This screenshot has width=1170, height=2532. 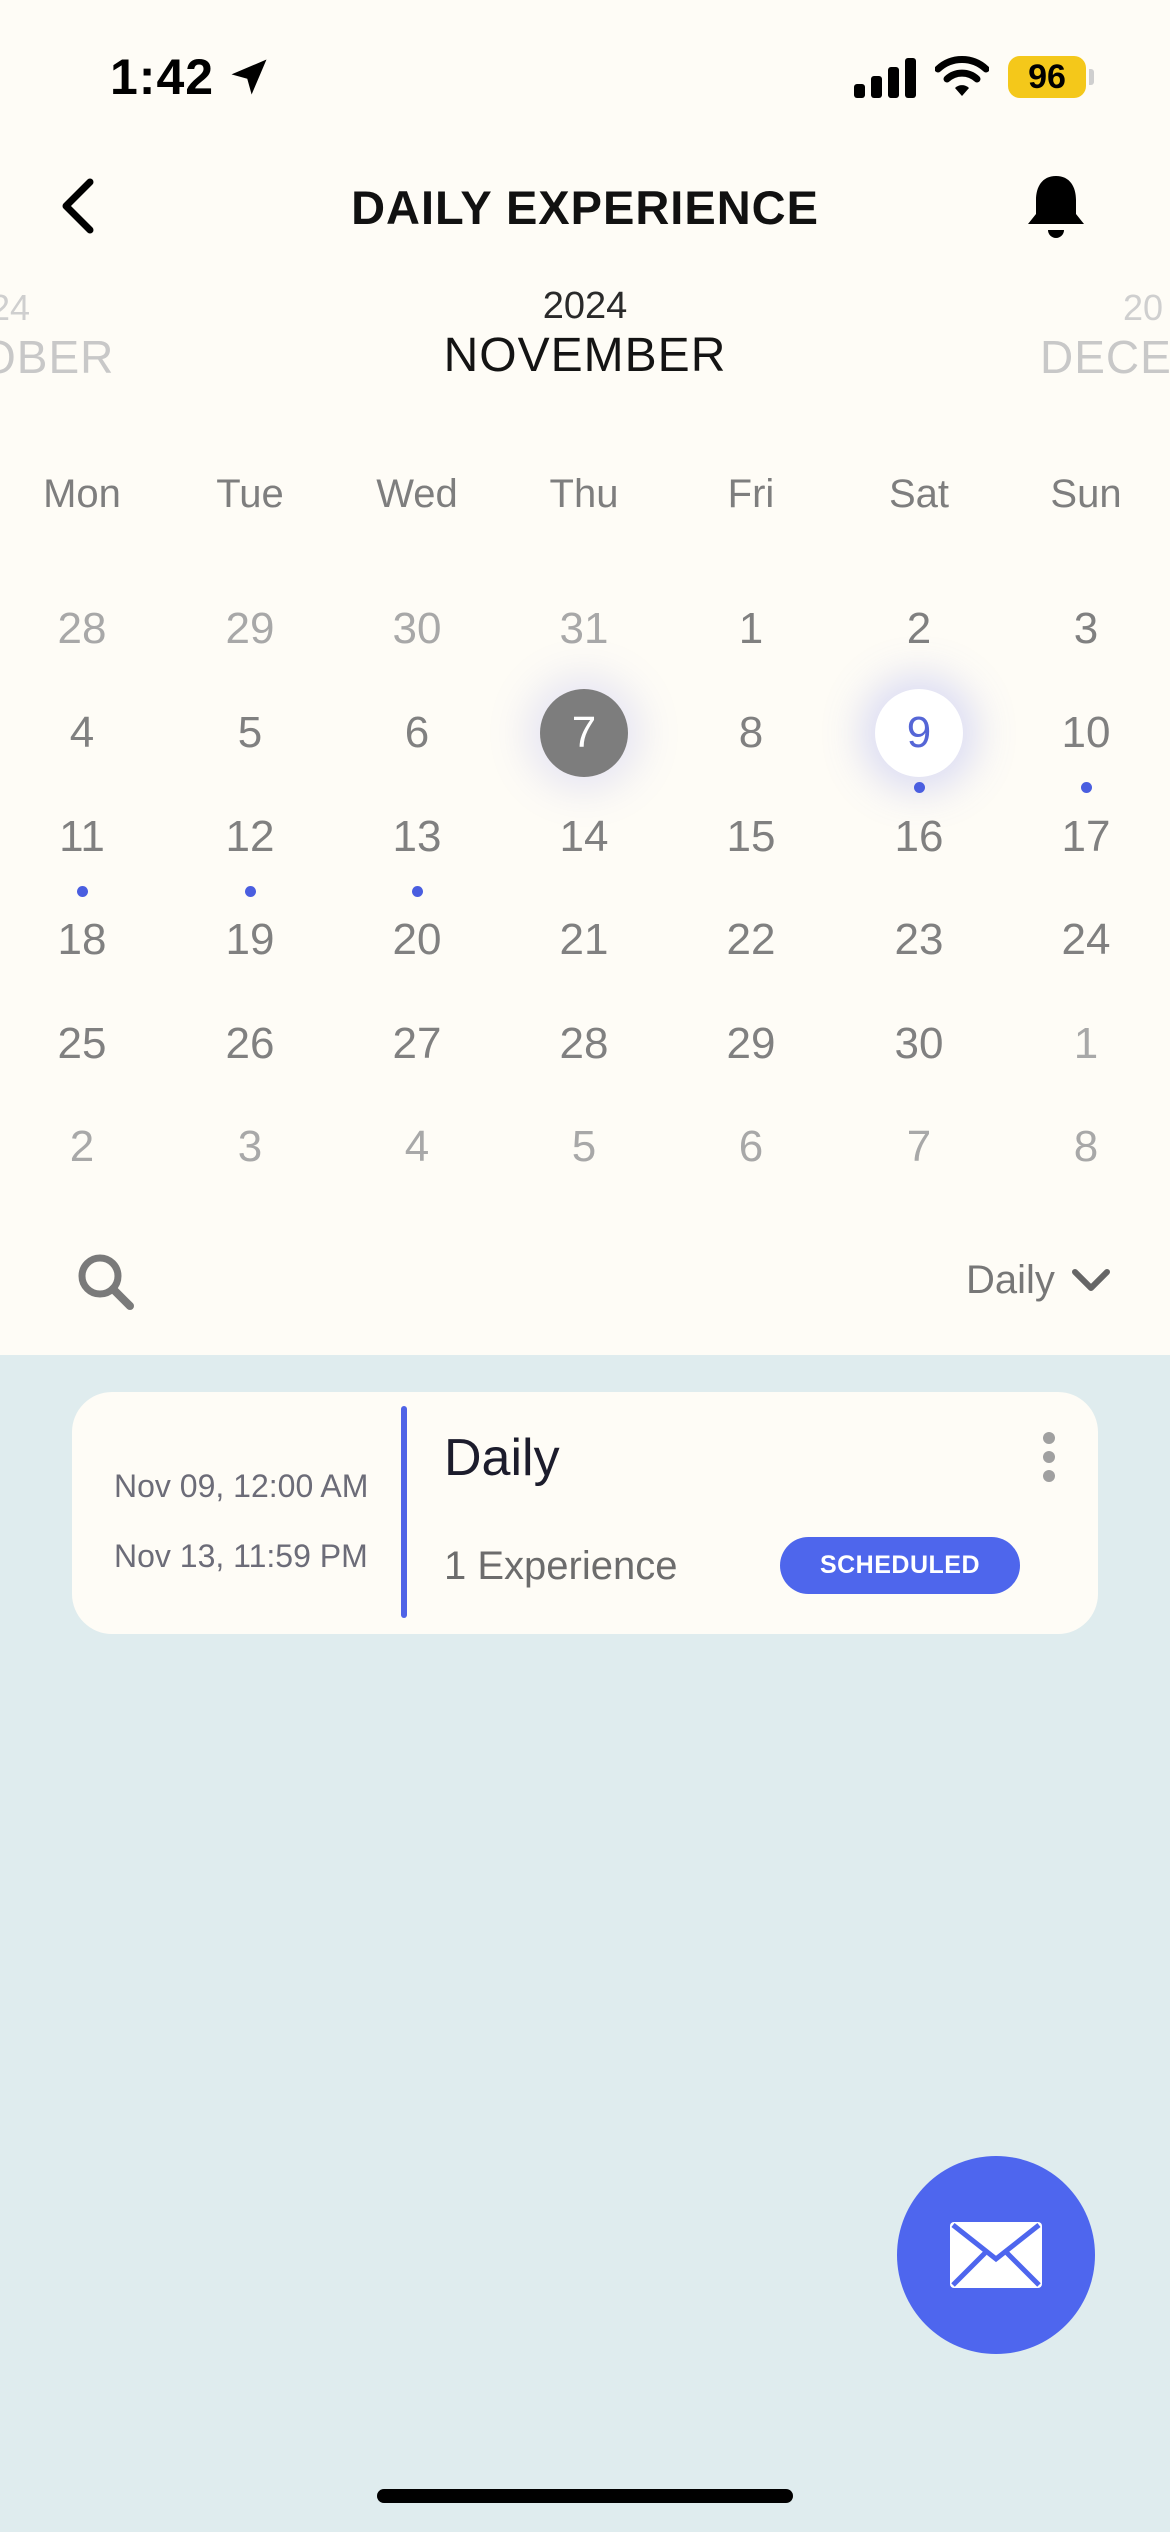 What do you see at coordinates (1143, 307) in the screenshot?
I see `next-year-label: 20` at bounding box center [1143, 307].